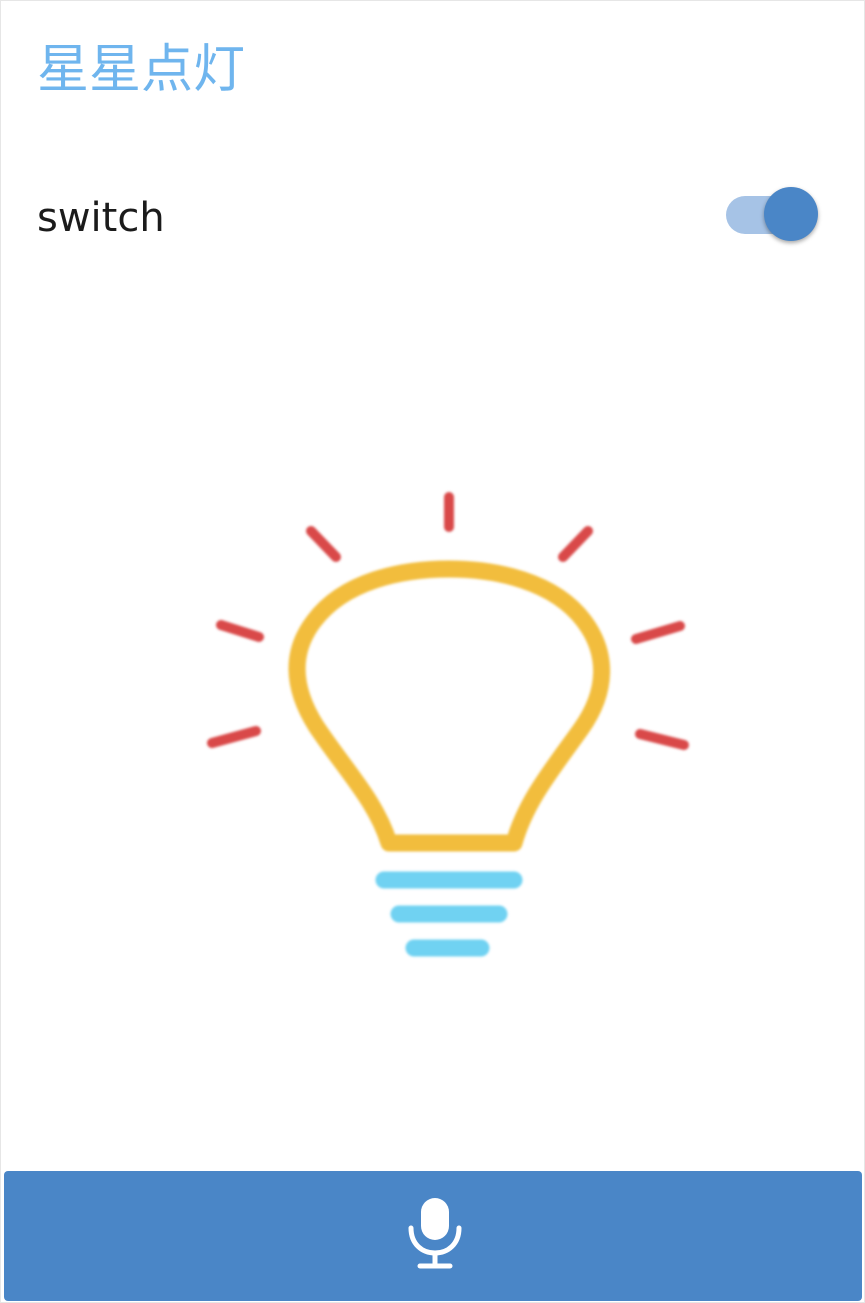  I want to click on light-rays, so click(448, 621).